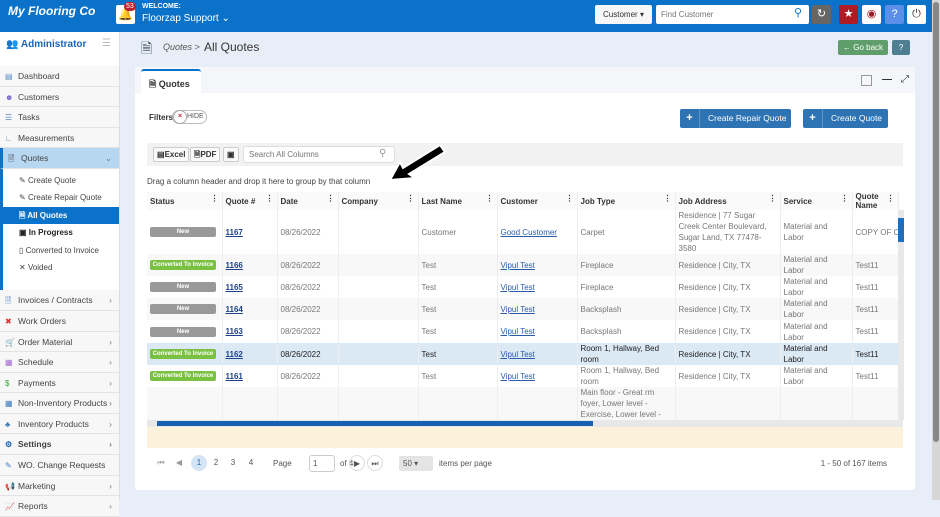  I want to click on excel-button: ▤Excel, so click(171, 154).